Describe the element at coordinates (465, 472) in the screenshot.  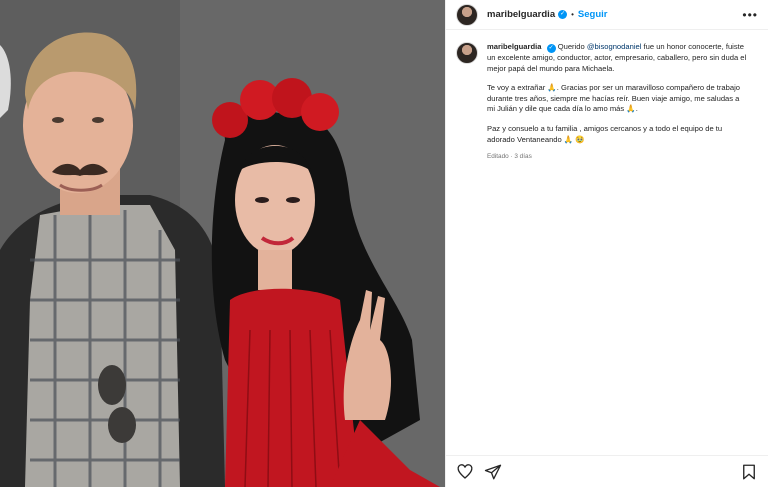
I see `heart-icon` at that location.